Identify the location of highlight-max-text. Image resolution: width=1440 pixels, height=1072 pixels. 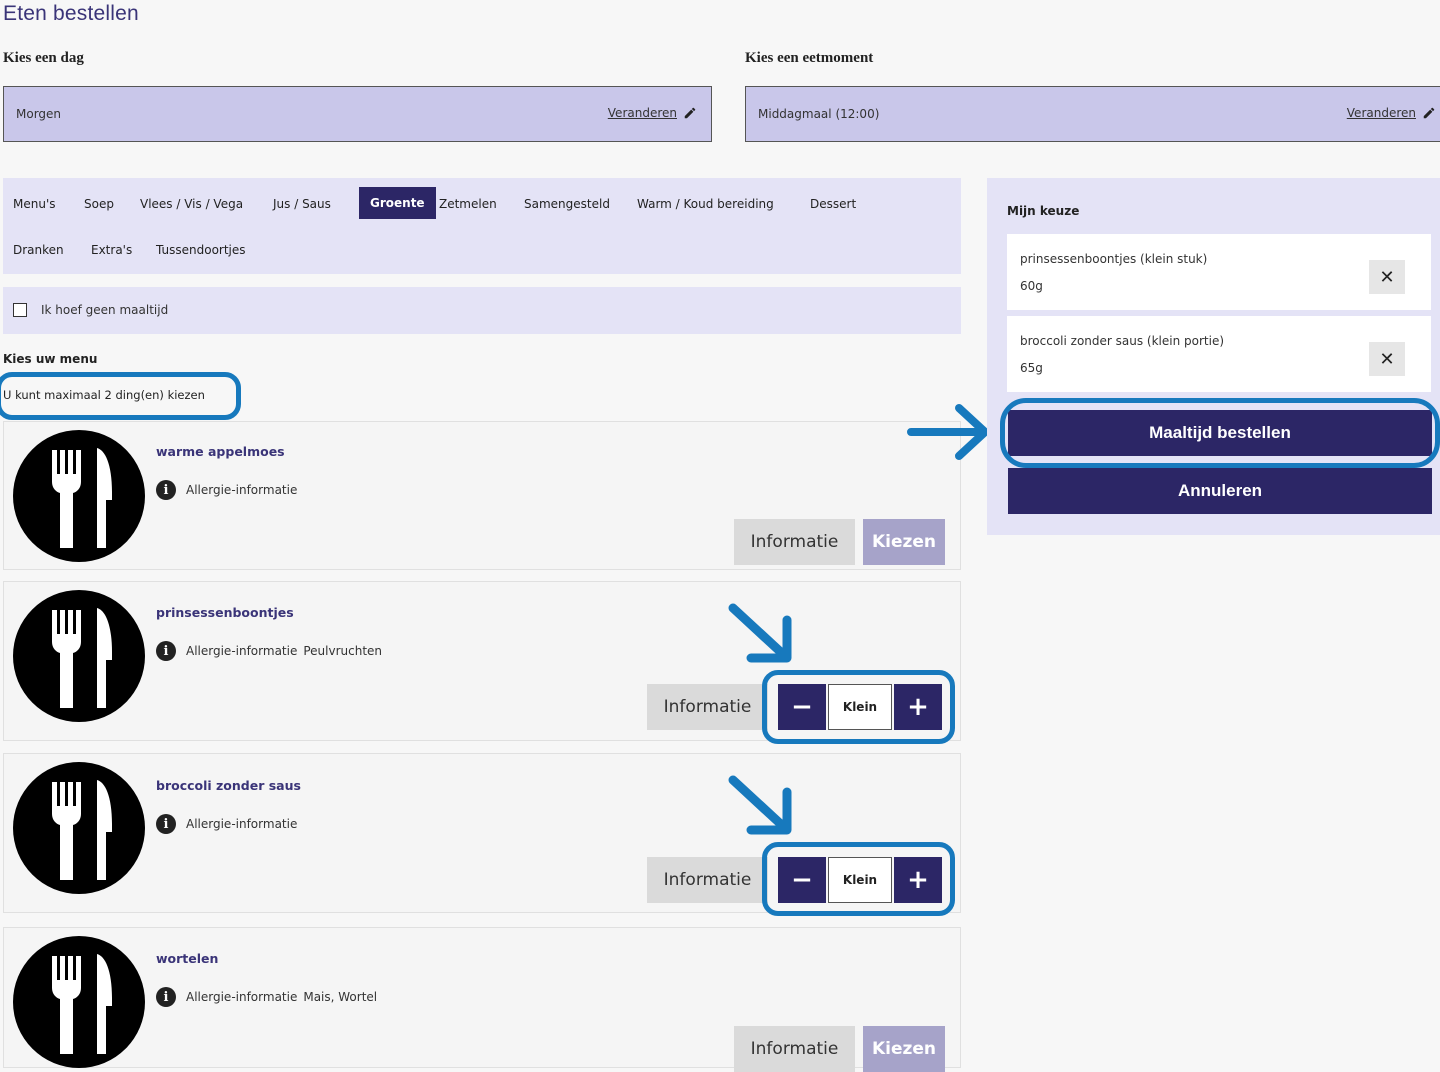
(120, 396).